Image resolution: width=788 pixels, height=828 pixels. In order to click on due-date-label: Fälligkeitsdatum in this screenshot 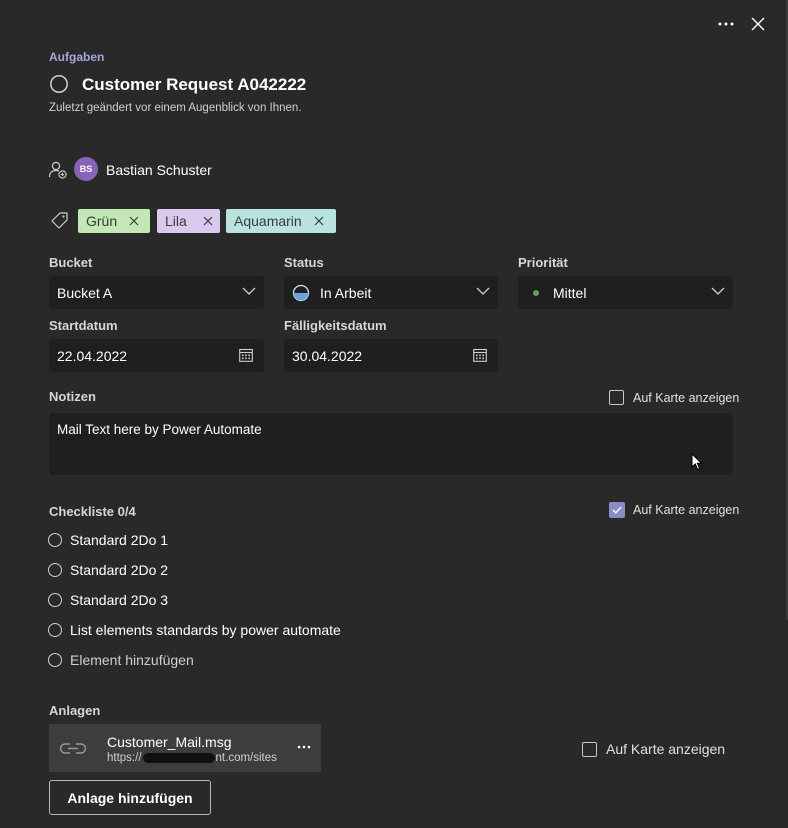, I will do `click(335, 325)`.